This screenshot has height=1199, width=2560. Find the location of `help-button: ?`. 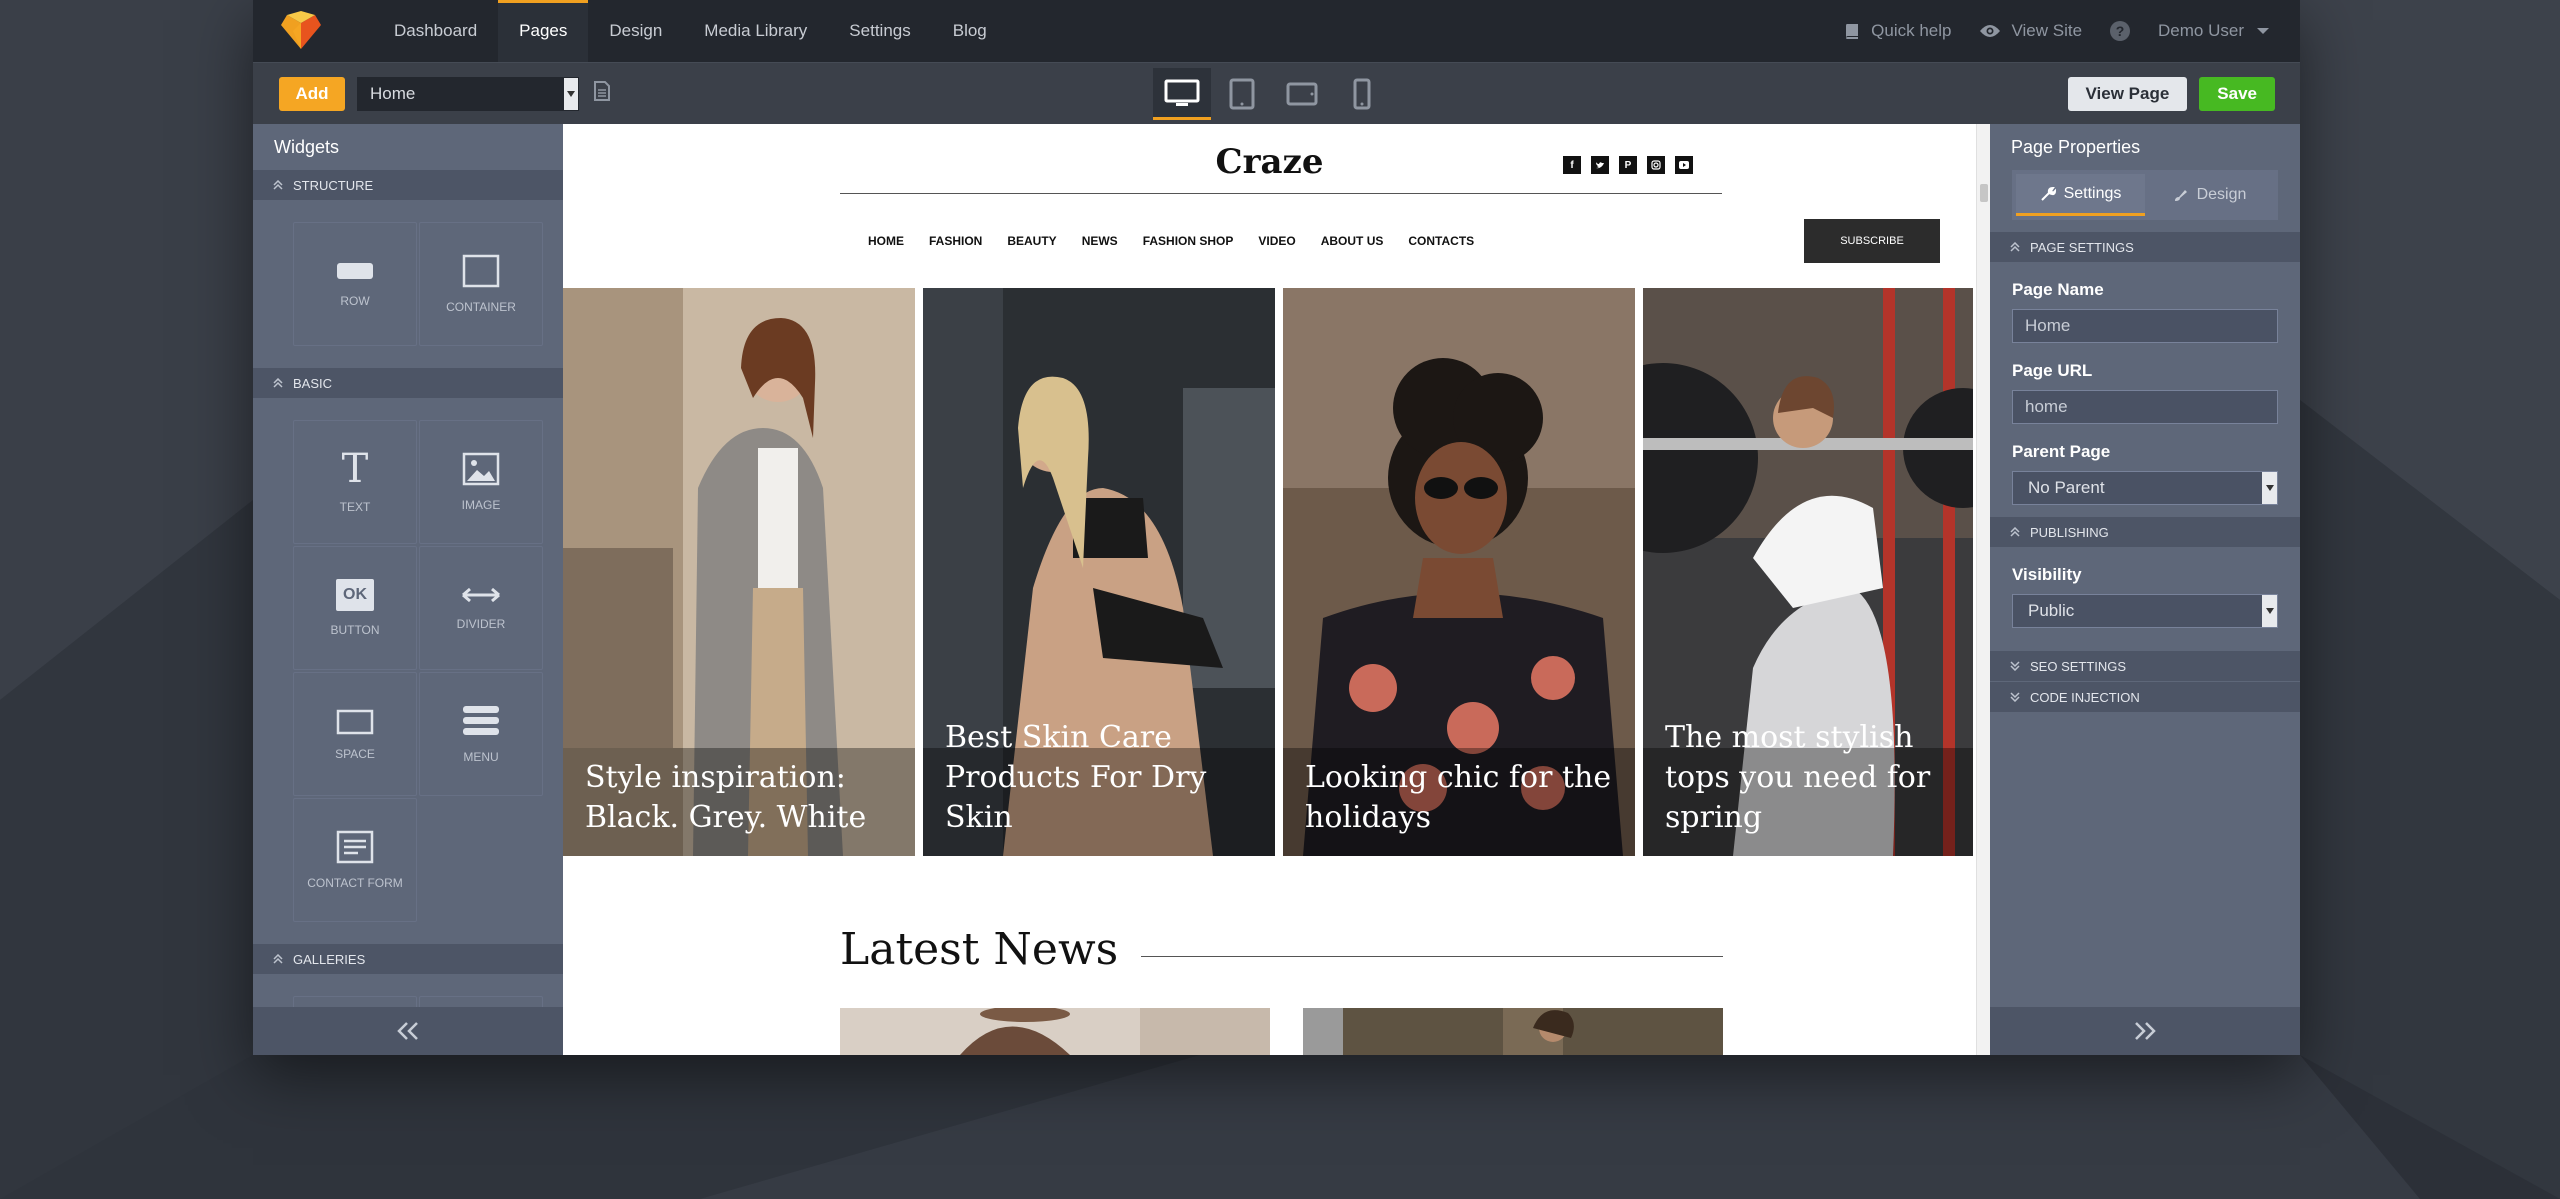

help-button: ? is located at coordinates (2120, 31).